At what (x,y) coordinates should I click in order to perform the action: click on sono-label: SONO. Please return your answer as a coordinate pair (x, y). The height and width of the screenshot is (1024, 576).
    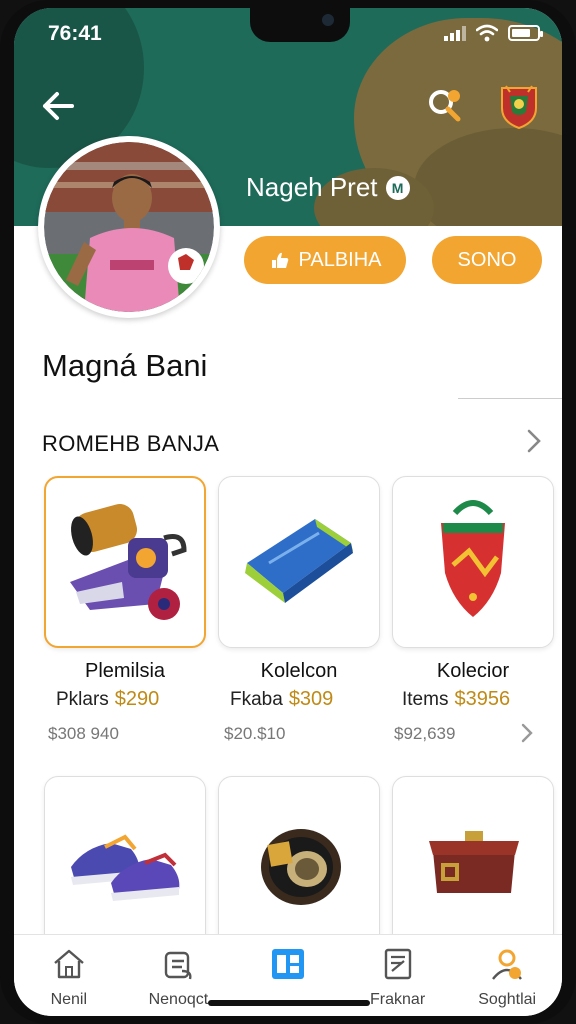
    Looking at the image, I should click on (487, 259).